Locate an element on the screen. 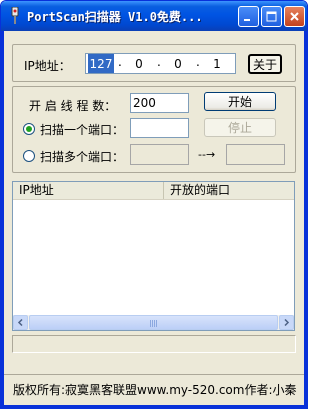 The height and width of the screenshot is (409, 320). minimize-button is located at coordinates (248, 16).